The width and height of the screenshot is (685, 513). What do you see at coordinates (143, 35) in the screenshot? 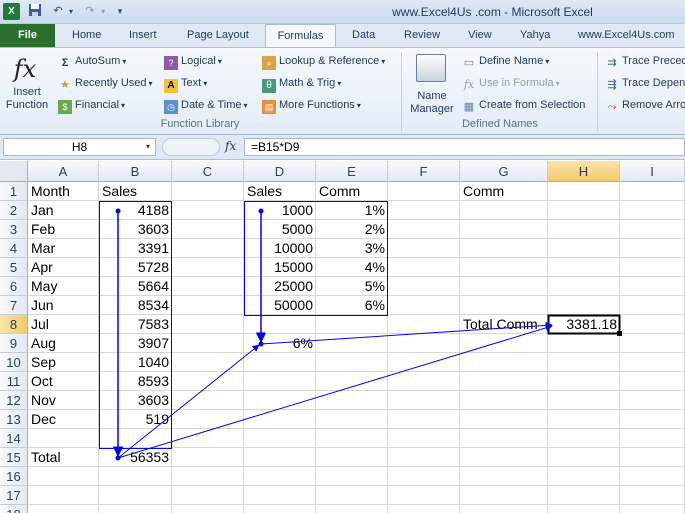
I see `tab-insert: Insert` at bounding box center [143, 35].